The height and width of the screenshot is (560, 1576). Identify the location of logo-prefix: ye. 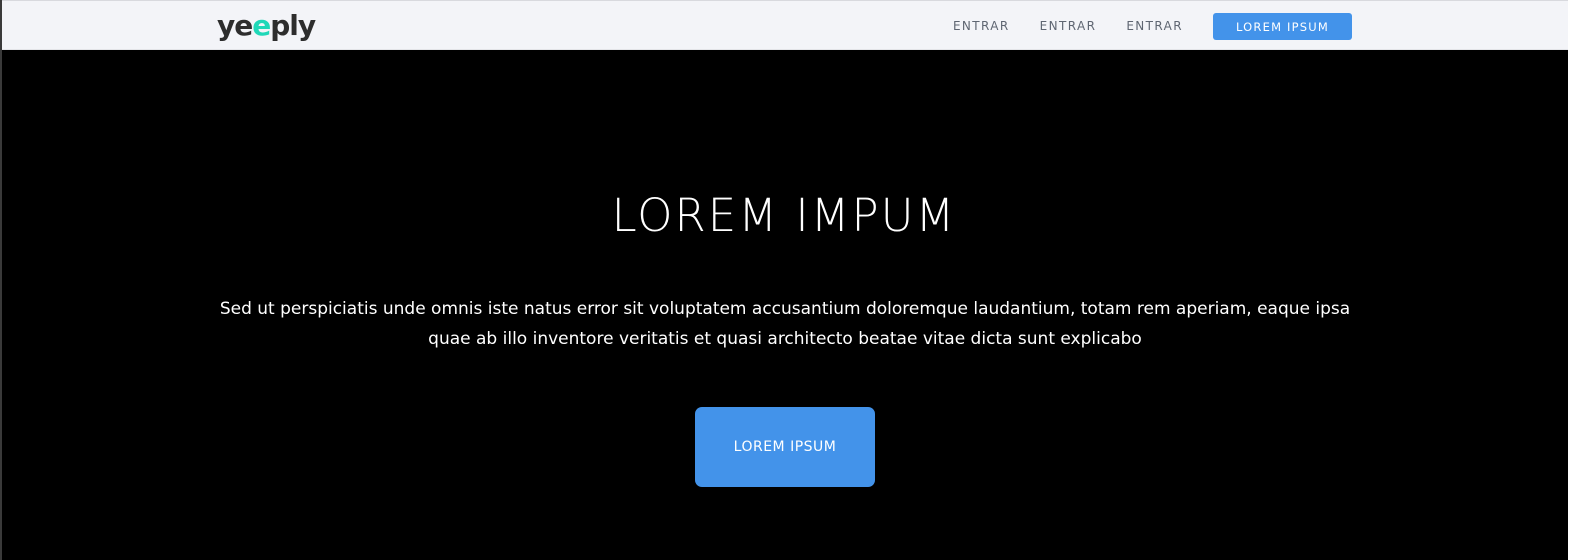
(235, 25).